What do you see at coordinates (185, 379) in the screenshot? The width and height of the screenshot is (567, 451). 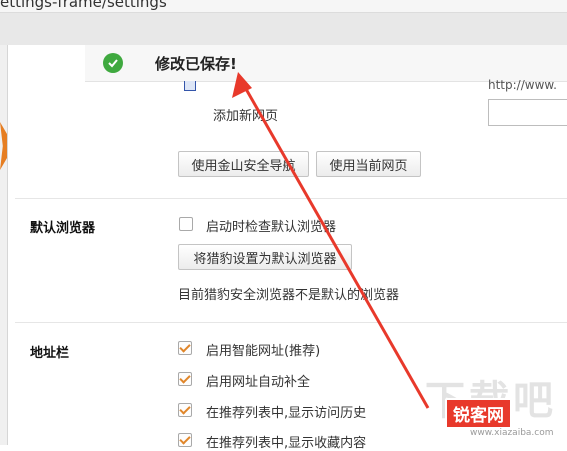 I see `url-autocomplete-checkbox` at bounding box center [185, 379].